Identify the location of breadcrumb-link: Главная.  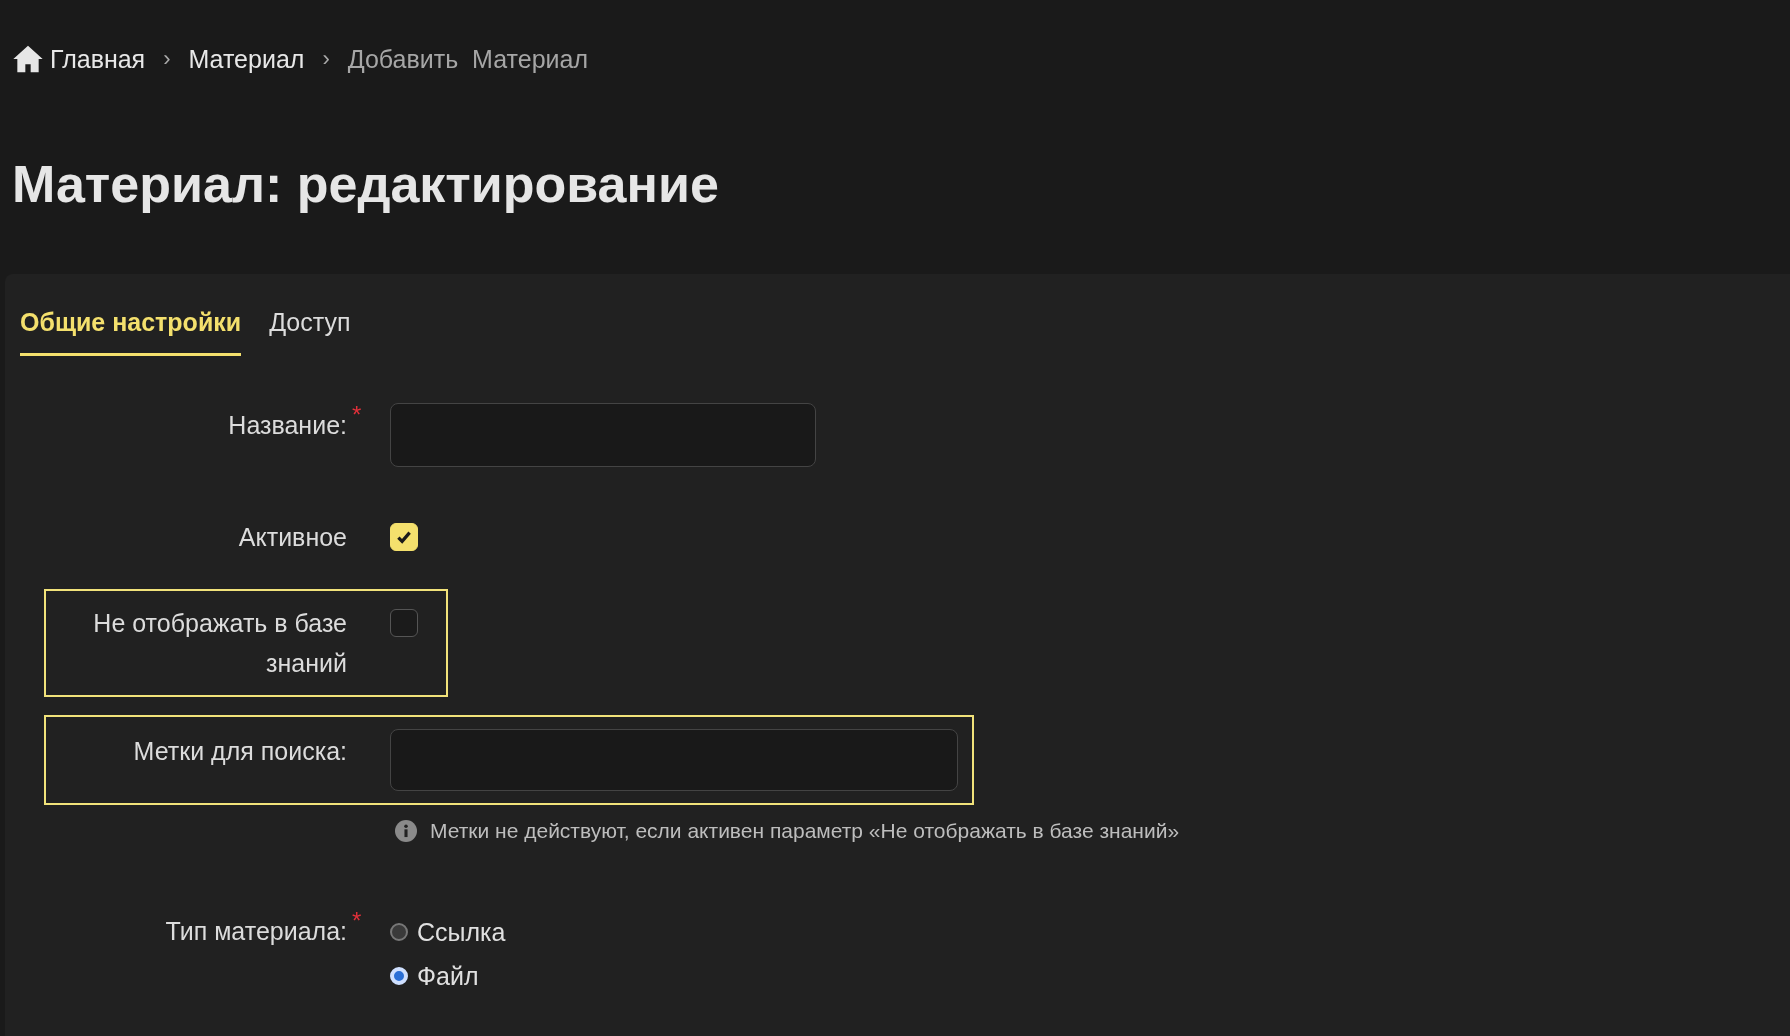
(98, 59).